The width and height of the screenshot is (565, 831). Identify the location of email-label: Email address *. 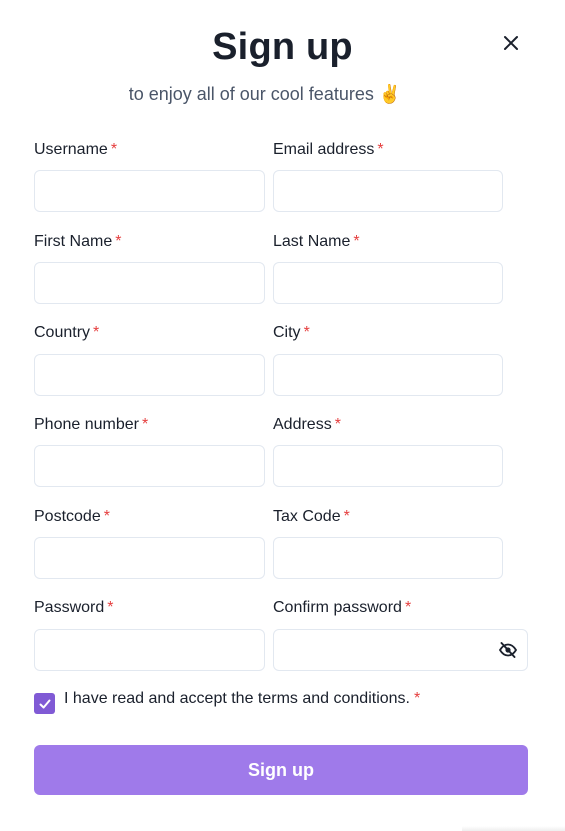
(328, 149).